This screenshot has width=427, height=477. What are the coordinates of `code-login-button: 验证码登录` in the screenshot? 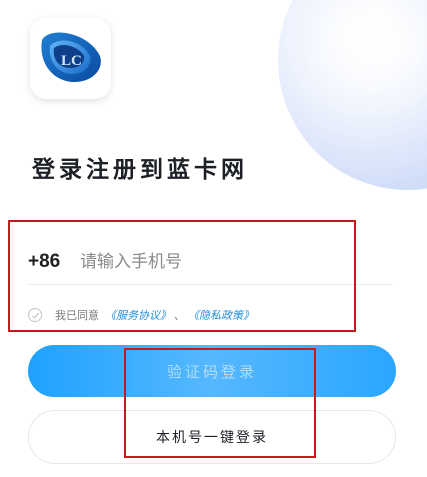 It's located at (212, 371).